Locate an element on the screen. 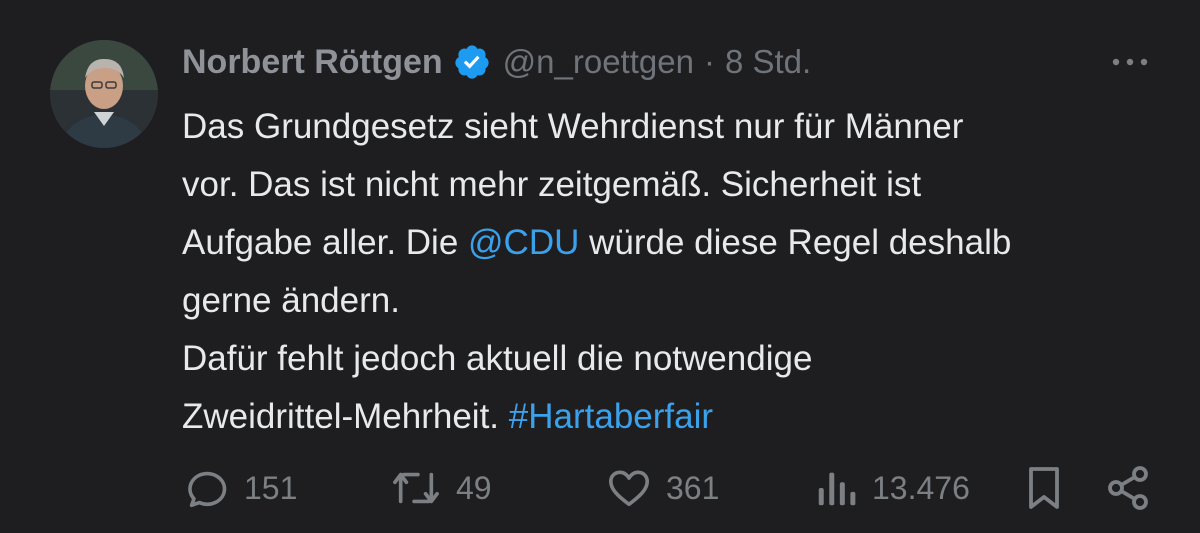 This screenshot has height=533, width=1200. like-count: 361 is located at coordinates (693, 487).